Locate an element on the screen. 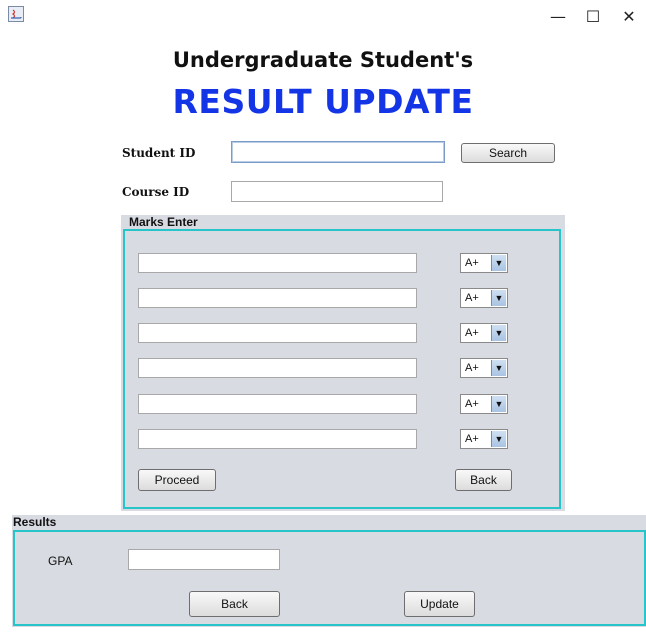 The height and width of the screenshot is (633, 646). close-icon: ✕ is located at coordinates (629, 17).